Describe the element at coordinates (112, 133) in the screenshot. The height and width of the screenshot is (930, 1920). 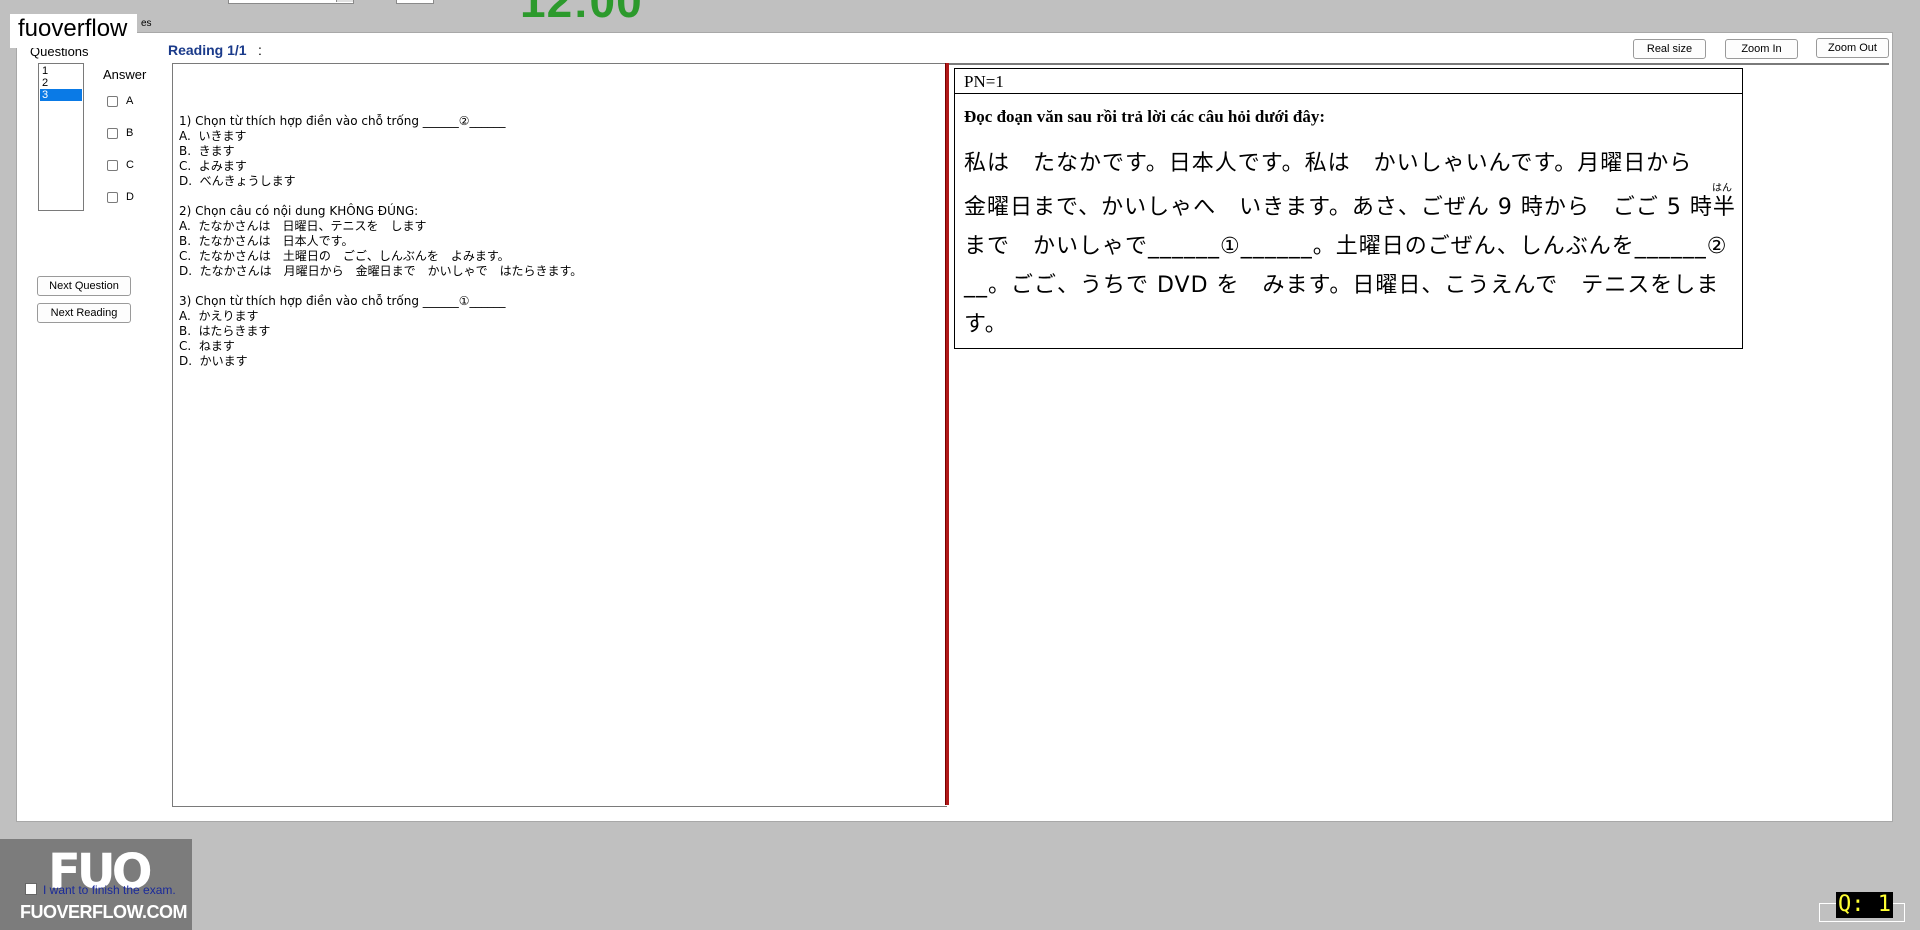
I see `answer-b-checkbox` at that location.